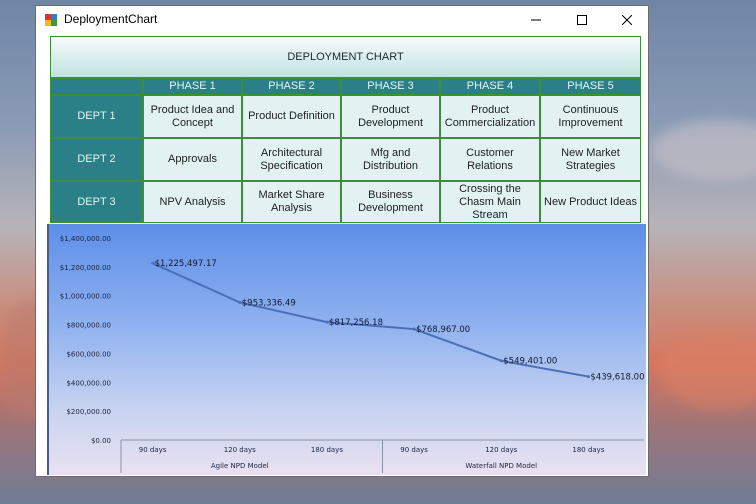 This screenshot has height=504, width=756. What do you see at coordinates (85, 297) in the screenshot?
I see `y-tick-label: $1,000,000.00` at bounding box center [85, 297].